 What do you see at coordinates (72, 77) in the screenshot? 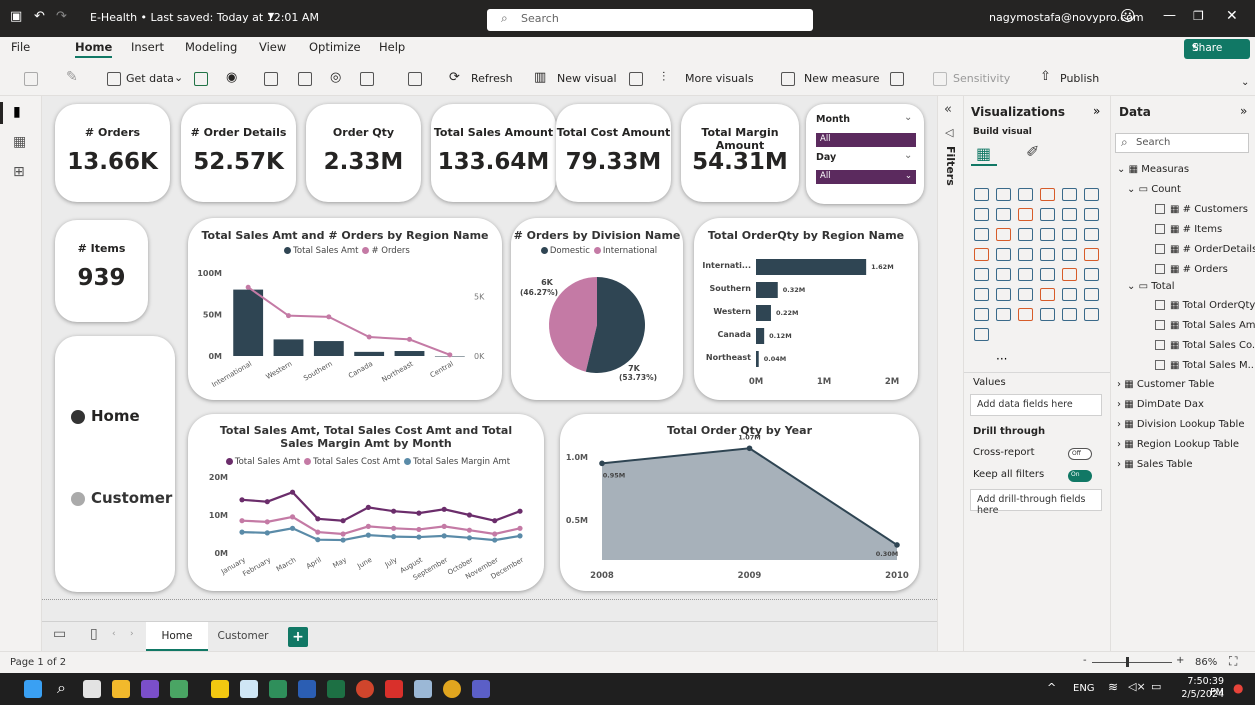
I see `format-painter-icon: ✎` at bounding box center [72, 77].